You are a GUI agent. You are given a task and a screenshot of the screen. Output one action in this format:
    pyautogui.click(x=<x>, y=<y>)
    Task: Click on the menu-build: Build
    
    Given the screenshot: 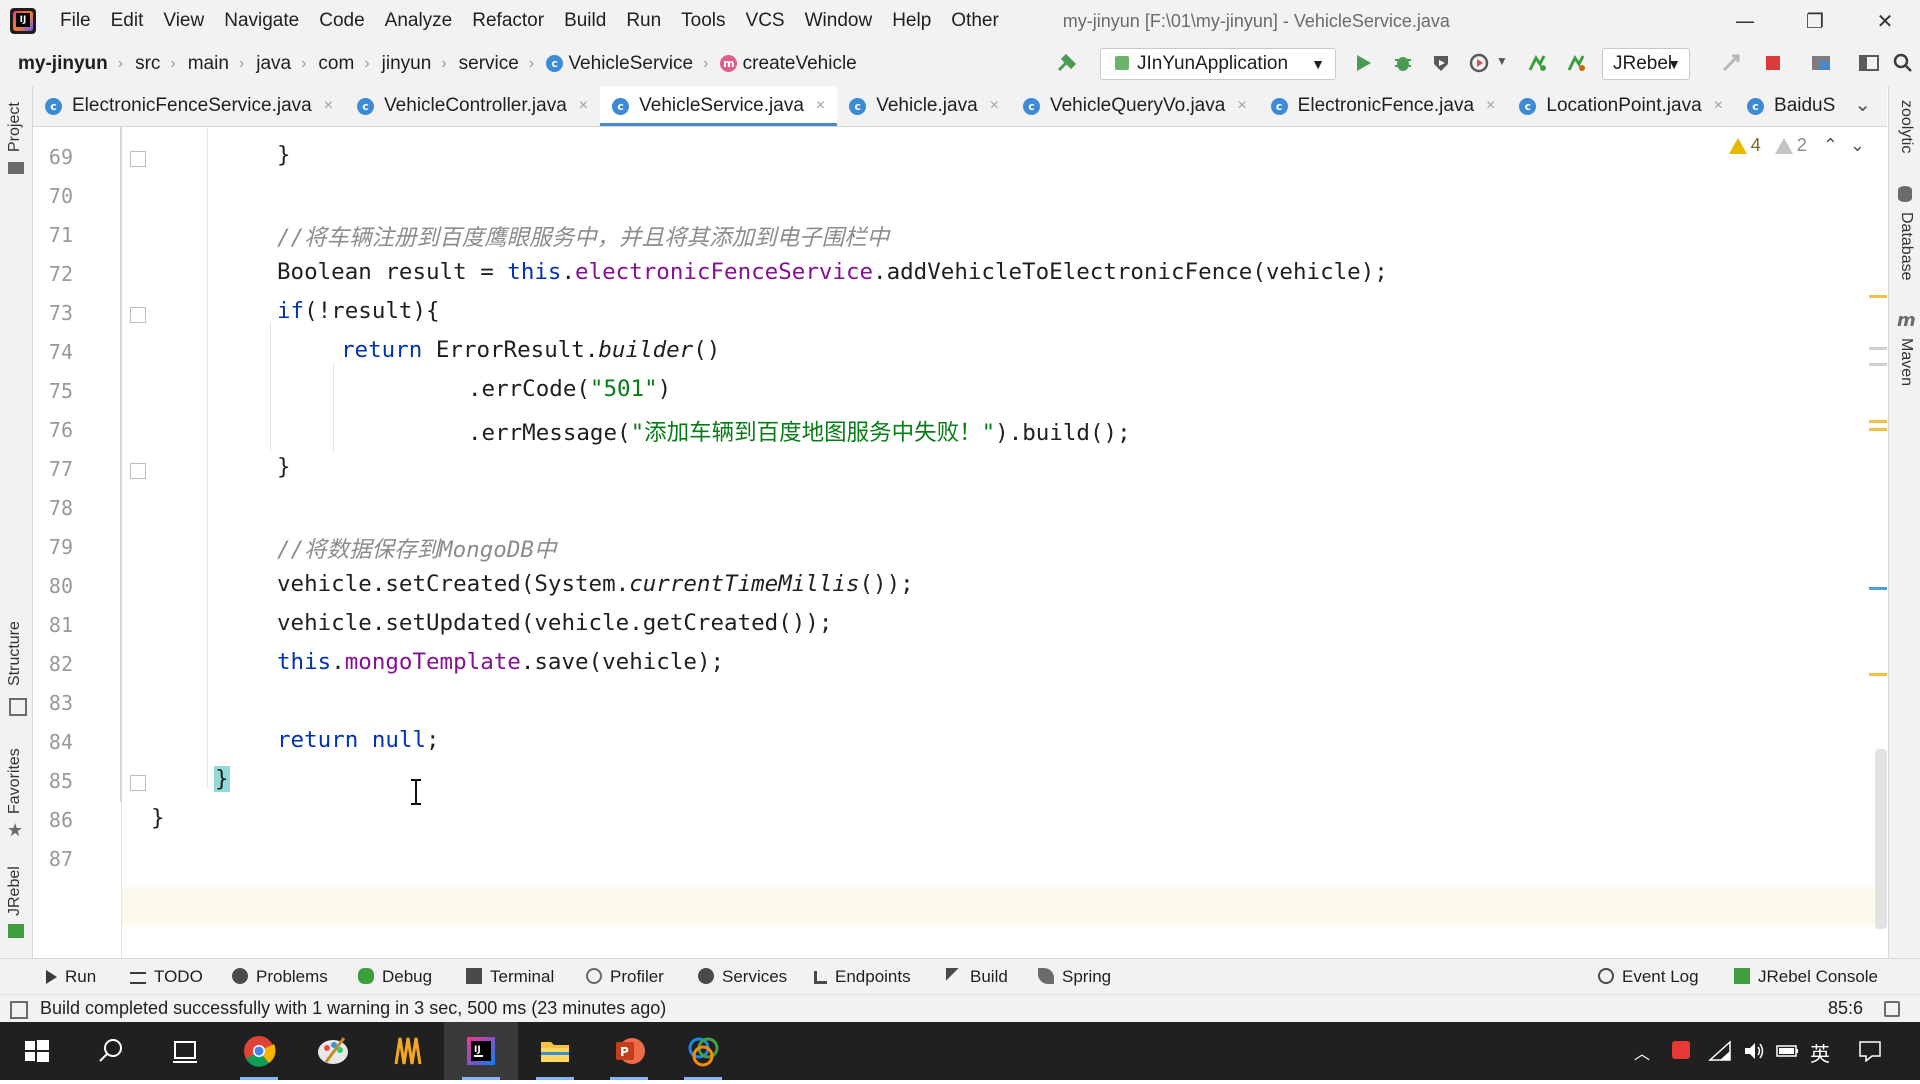 What is the action you would take?
    pyautogui.click(x=585, y=21)
    